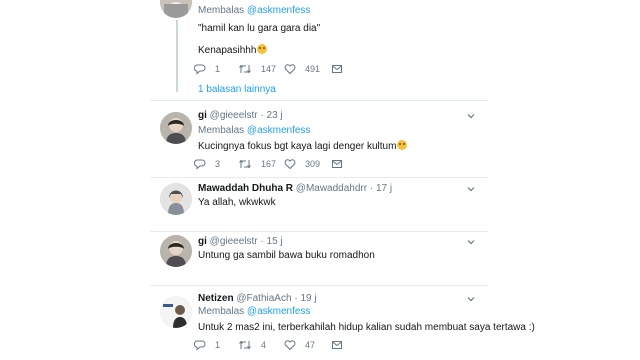 The height and width of the screenshot is (360, 640). Describe the element at coordinates (302, 69) in the screenshot. I see `like-button: 491` at that location.